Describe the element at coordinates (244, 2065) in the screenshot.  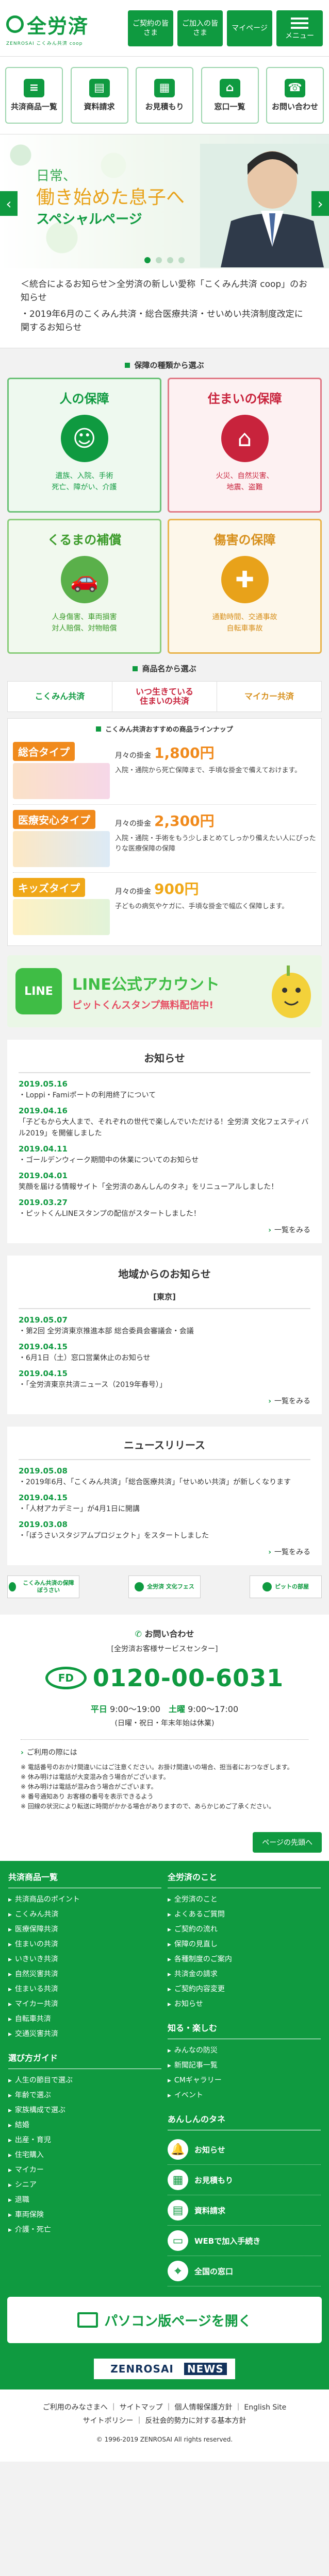
I see `sitemap-link: 新聞記事一覧` at that location.